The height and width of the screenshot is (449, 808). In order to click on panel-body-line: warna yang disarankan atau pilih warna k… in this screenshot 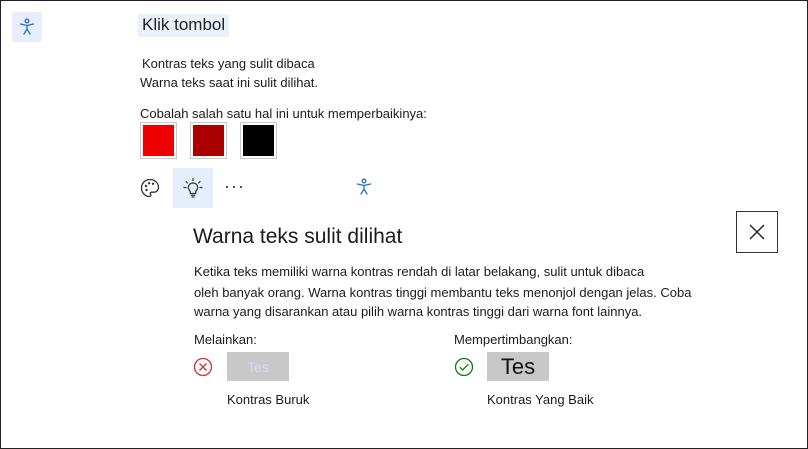, I will do `click(418, 311)`.